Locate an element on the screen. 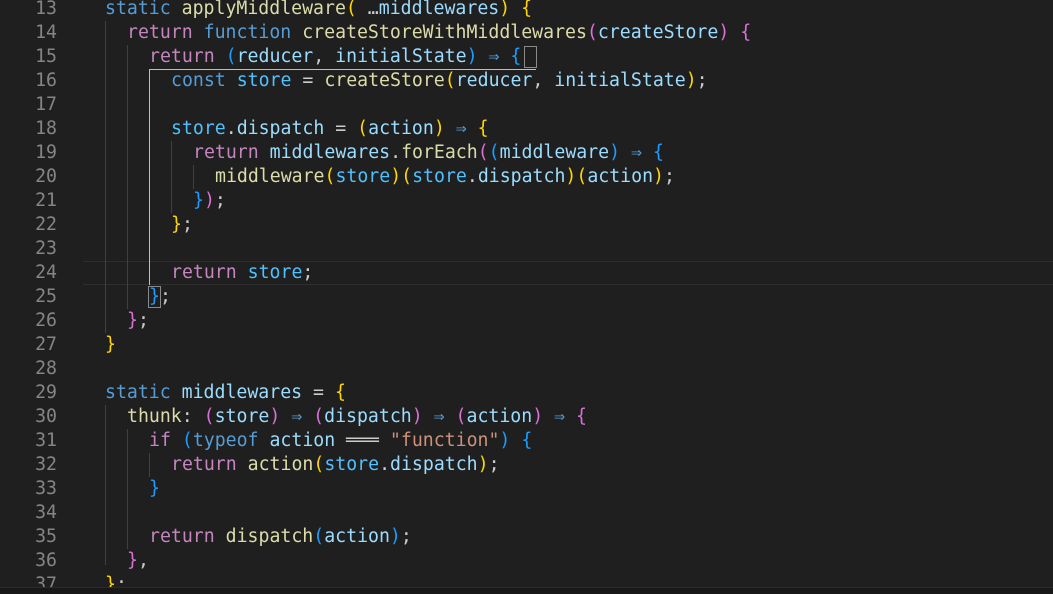 This screenshot has height=594, width=1053. line-number: 13 is located at coordinates (46, 9).